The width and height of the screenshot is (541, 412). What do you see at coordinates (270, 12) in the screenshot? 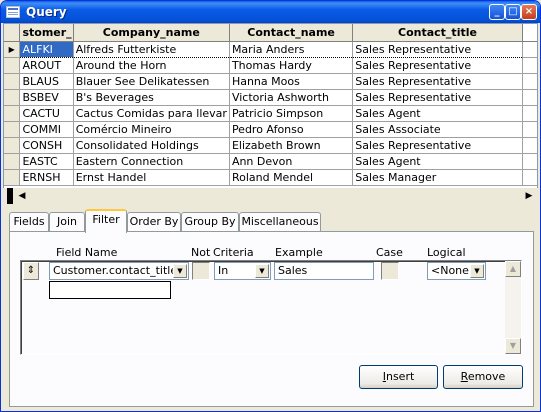
I see `title-bar: Query _ □ ×` at bounding box center [270, 12].